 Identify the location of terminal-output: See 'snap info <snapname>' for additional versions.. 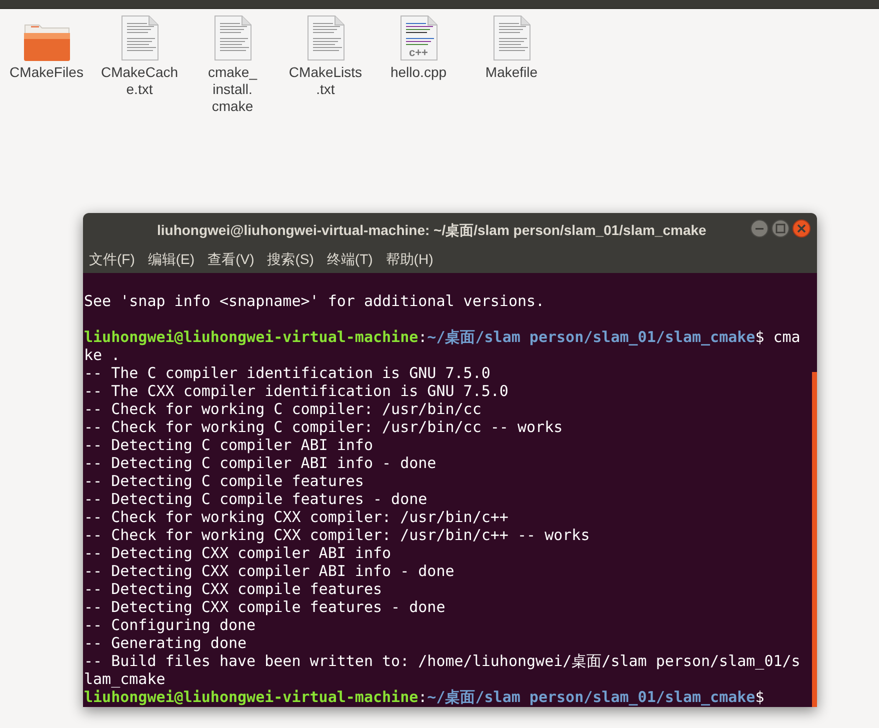
(314, 301).